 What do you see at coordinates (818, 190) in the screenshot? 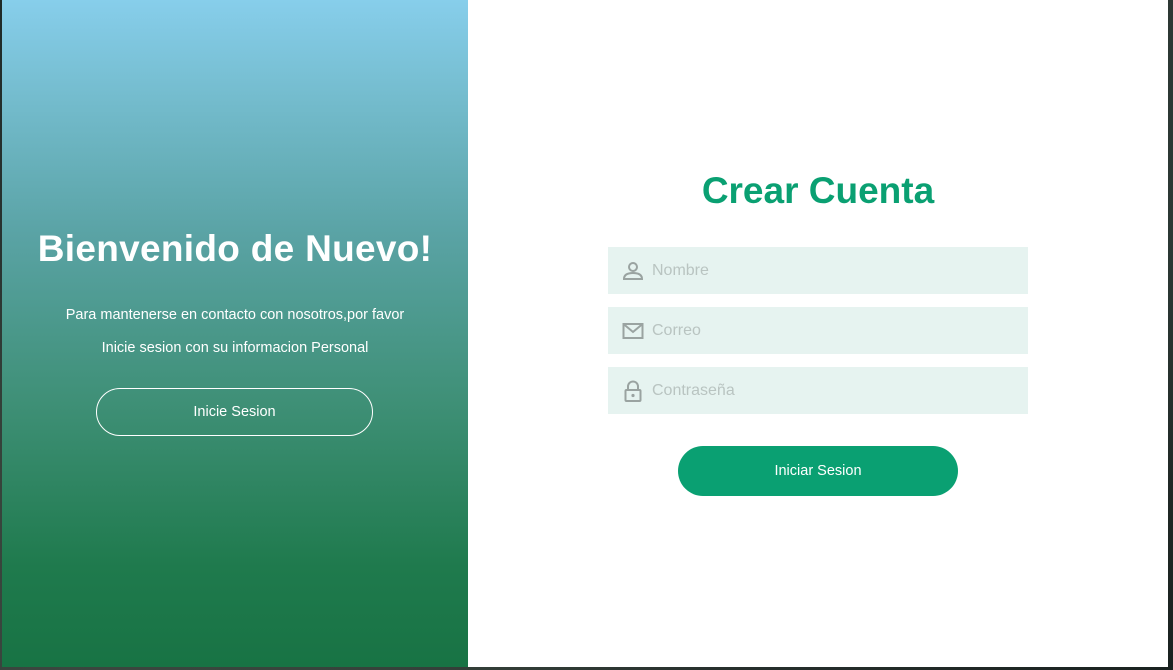
I see `signup-title: Crear Cuenta` at bounding box center [818, 190].